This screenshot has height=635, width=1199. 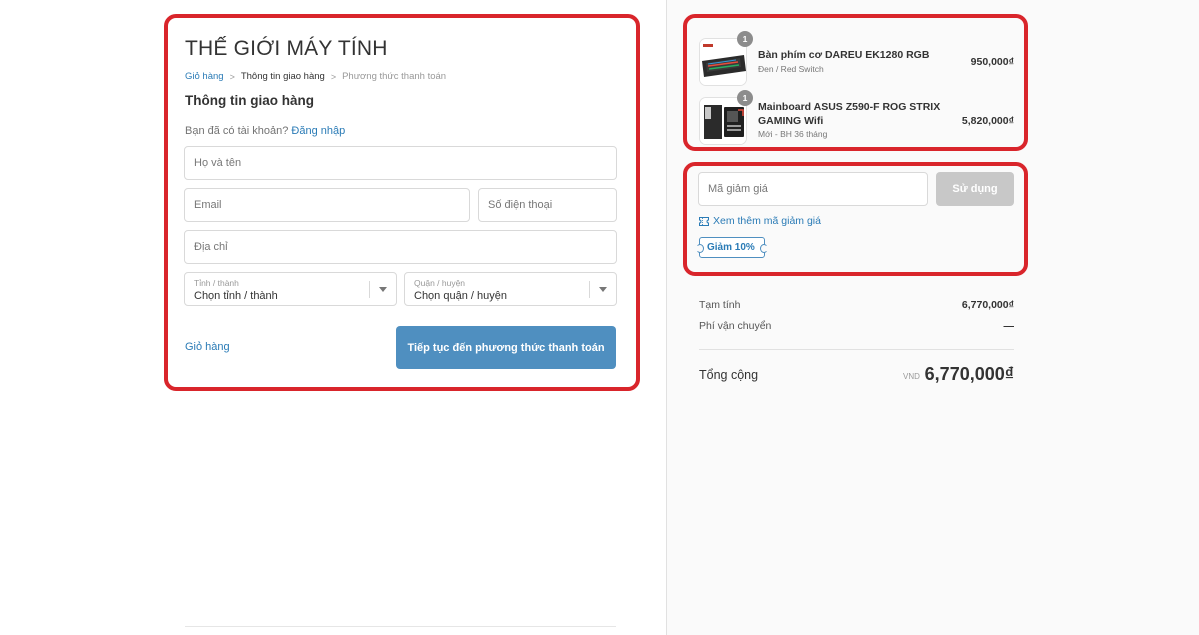 What do you see at coordinates (204, 76) in the screenshot?
I see `breadcrumb-cart: Giỏ hàng` at bounding box center [204, 76].